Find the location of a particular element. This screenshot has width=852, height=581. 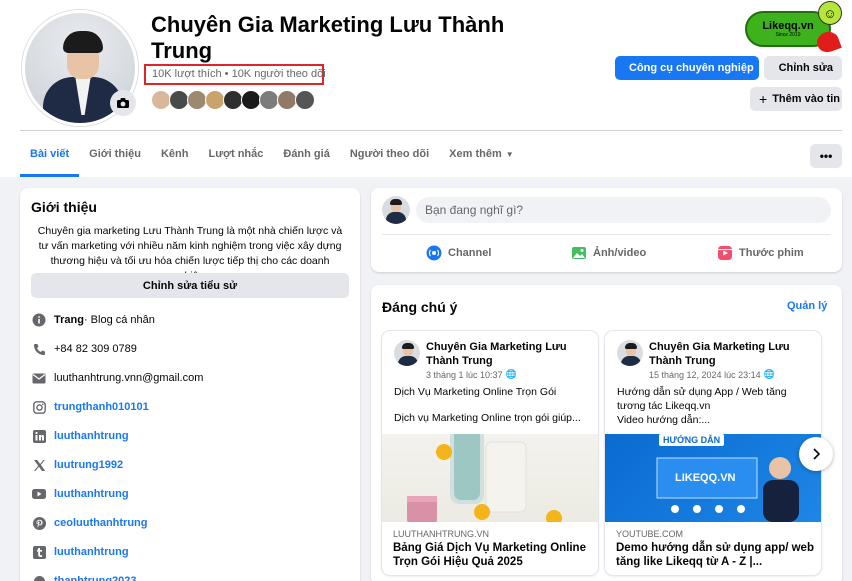

tab-mentions: Lượt nhắc is located at coordinates (235, 154).